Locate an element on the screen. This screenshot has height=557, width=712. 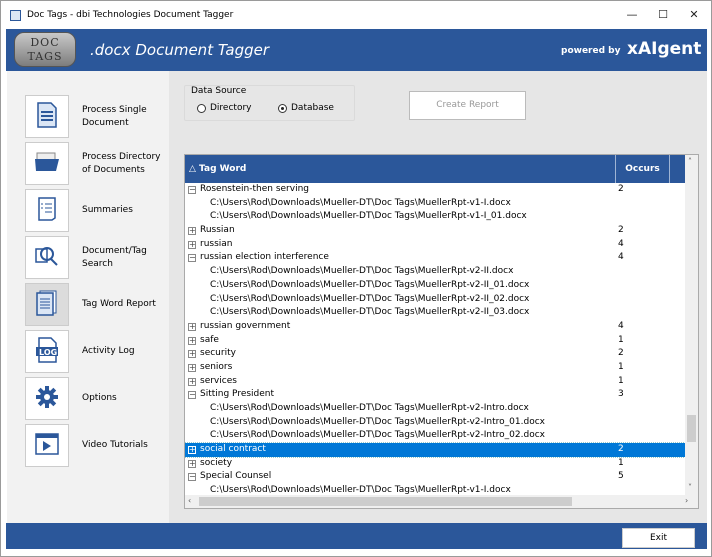
nav-label: Process Directory of Documents is located at coordinates (125, 164).